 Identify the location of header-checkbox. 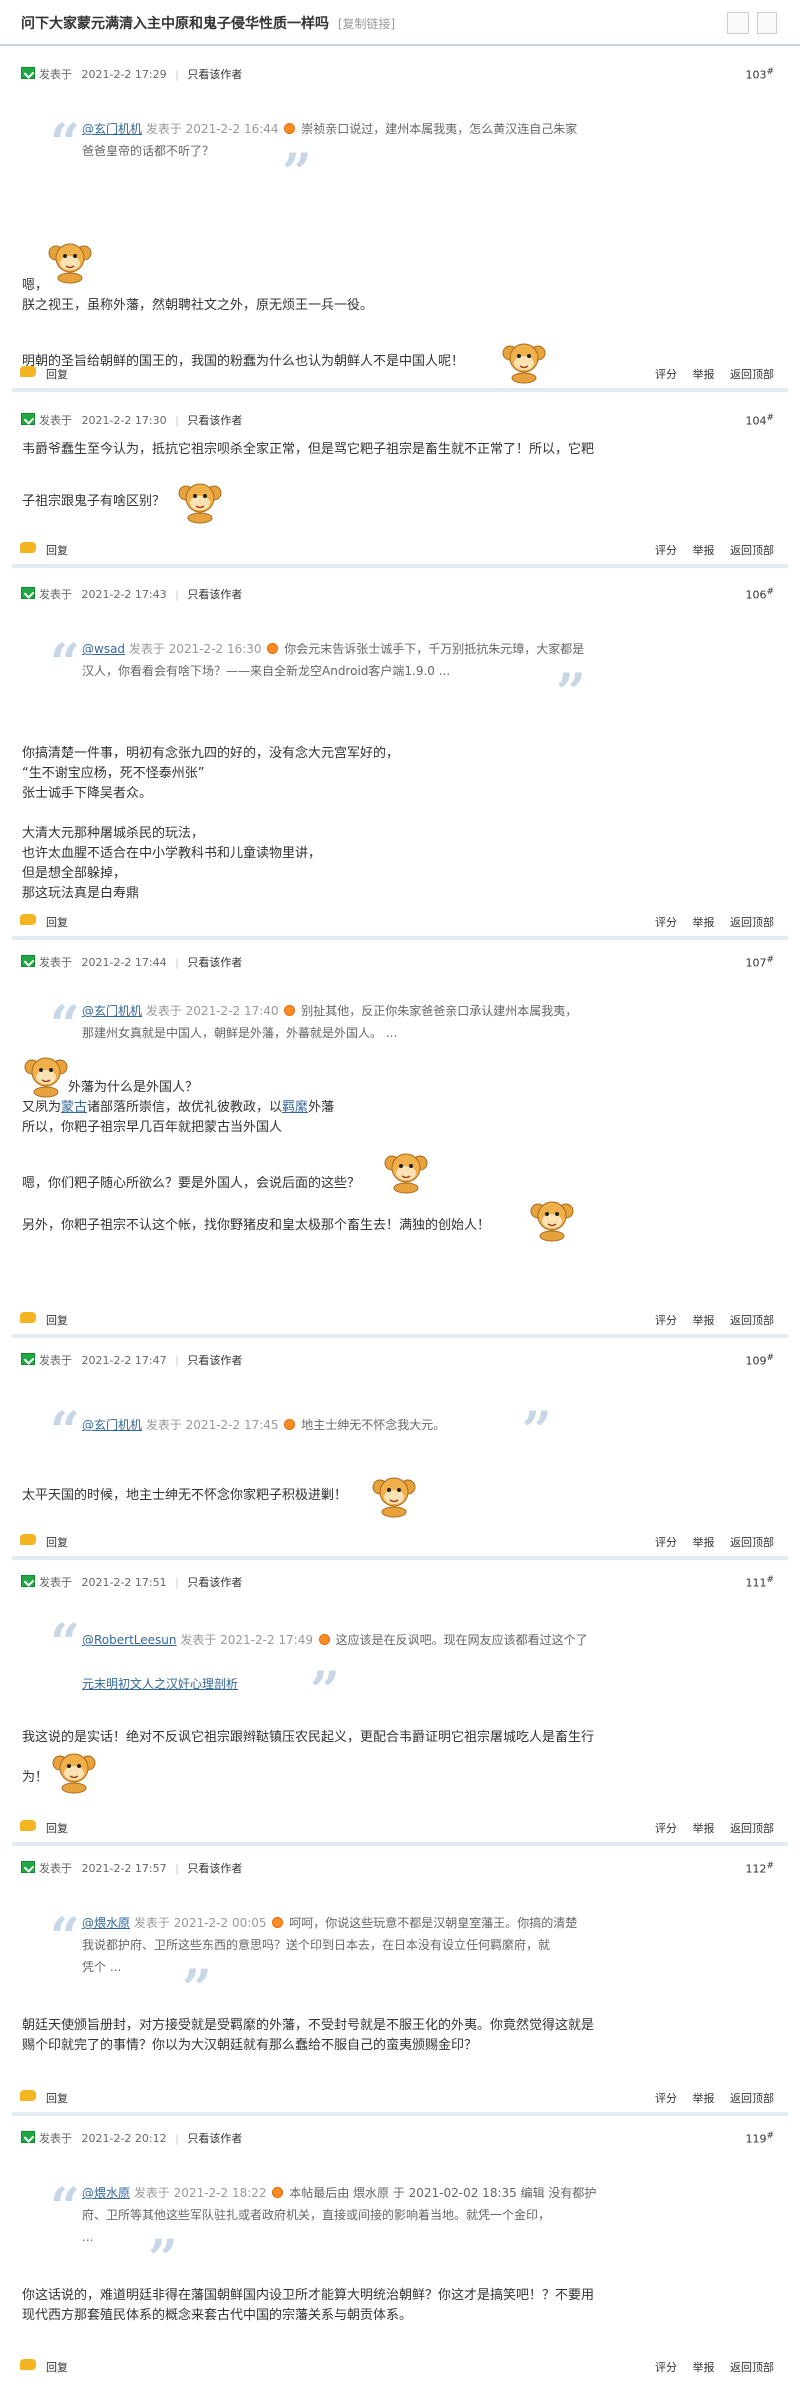
(738, 23).